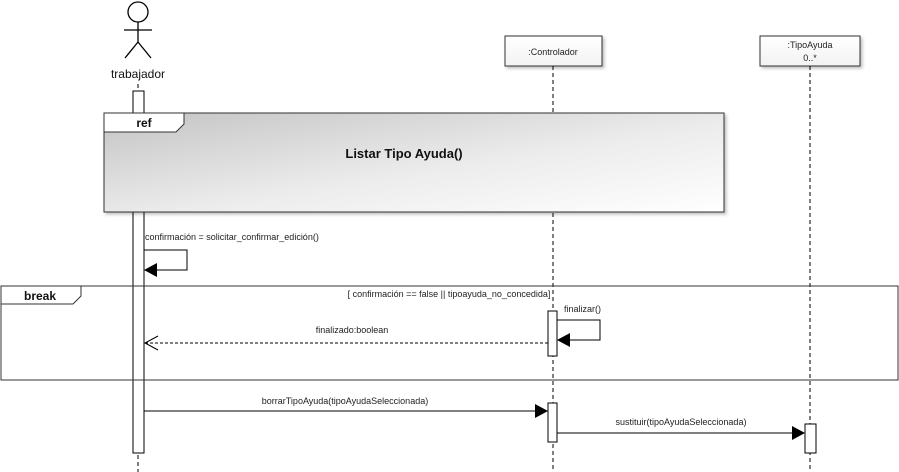  What do you see at coordinates (414, 162) in the screenshot?
I see `ref-fragment: ref Listar Tipo Ayuda()` at bounding box center [414, 162].